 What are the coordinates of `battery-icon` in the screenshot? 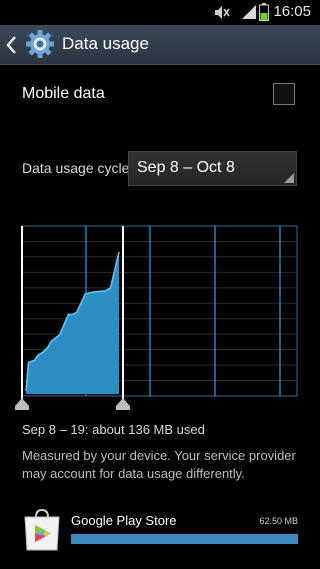 It's located at (264, 12).